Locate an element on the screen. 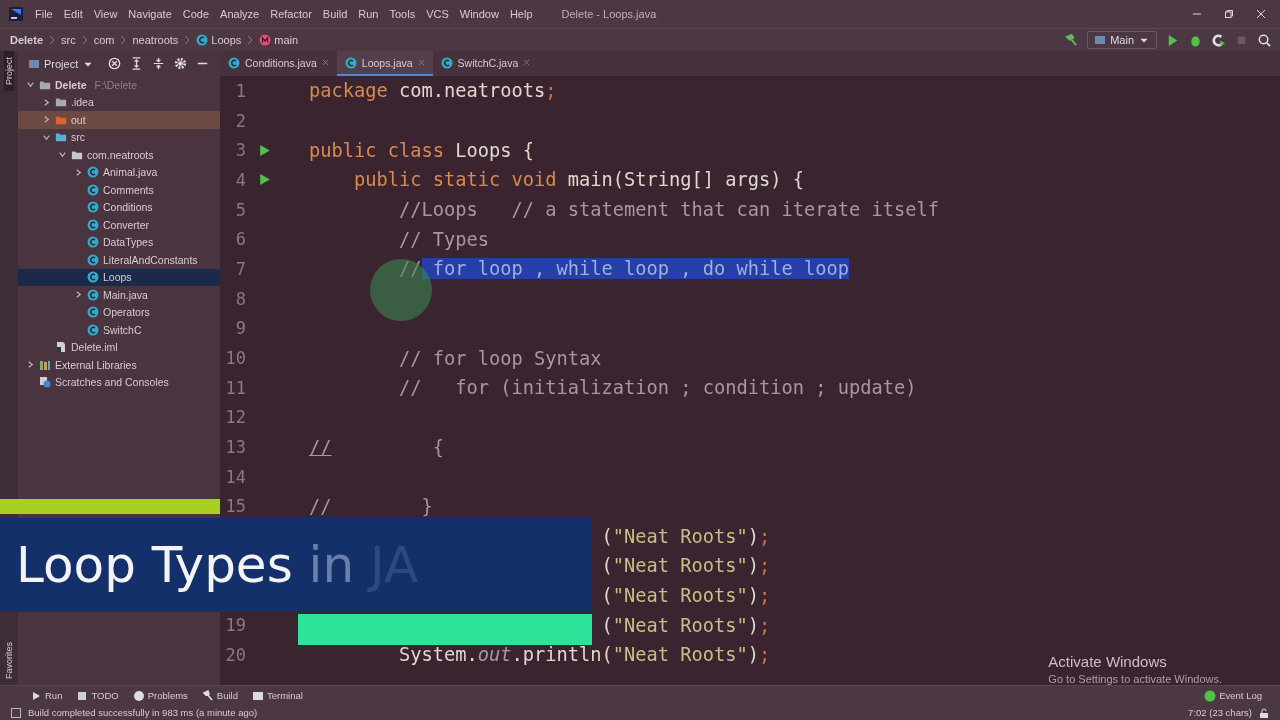  tree-item: Delete.iml is located at coordinates (119, 347).